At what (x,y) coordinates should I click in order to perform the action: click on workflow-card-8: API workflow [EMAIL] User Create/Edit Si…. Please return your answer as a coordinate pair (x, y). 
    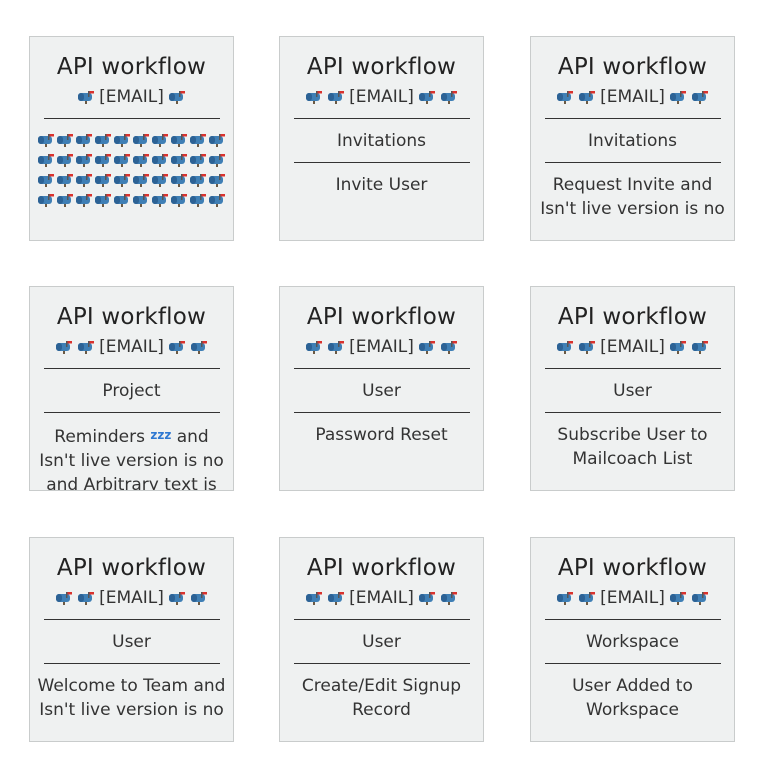
    Looking at the image, I should click on (381, 639).